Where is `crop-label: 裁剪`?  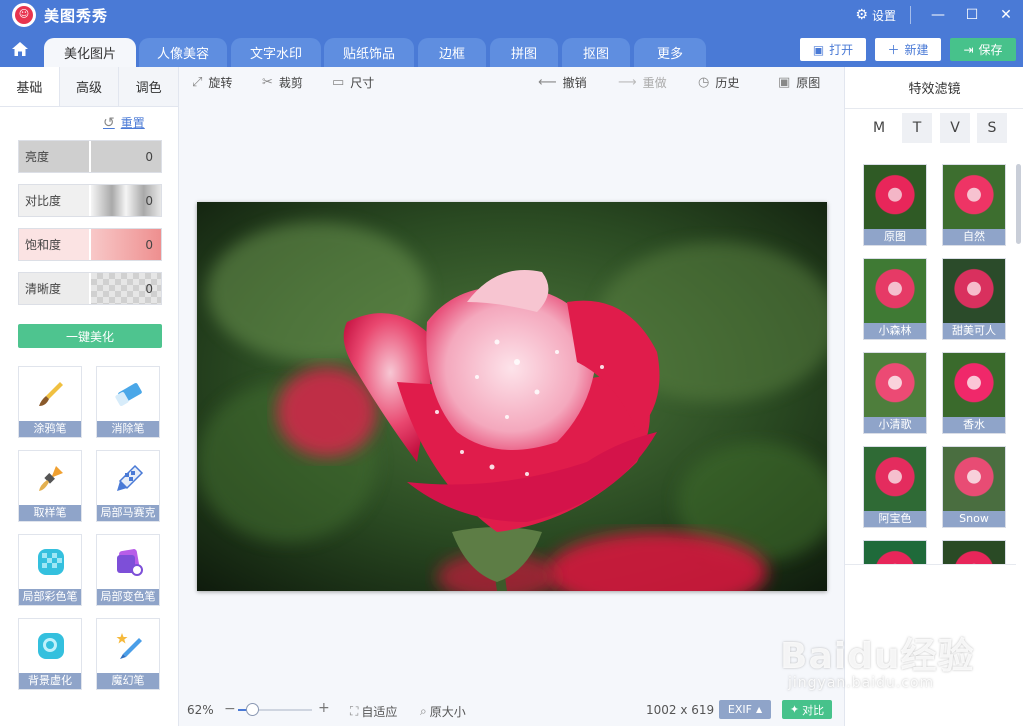
crop-label: 裁剪 is located at coordinates (290, 83).